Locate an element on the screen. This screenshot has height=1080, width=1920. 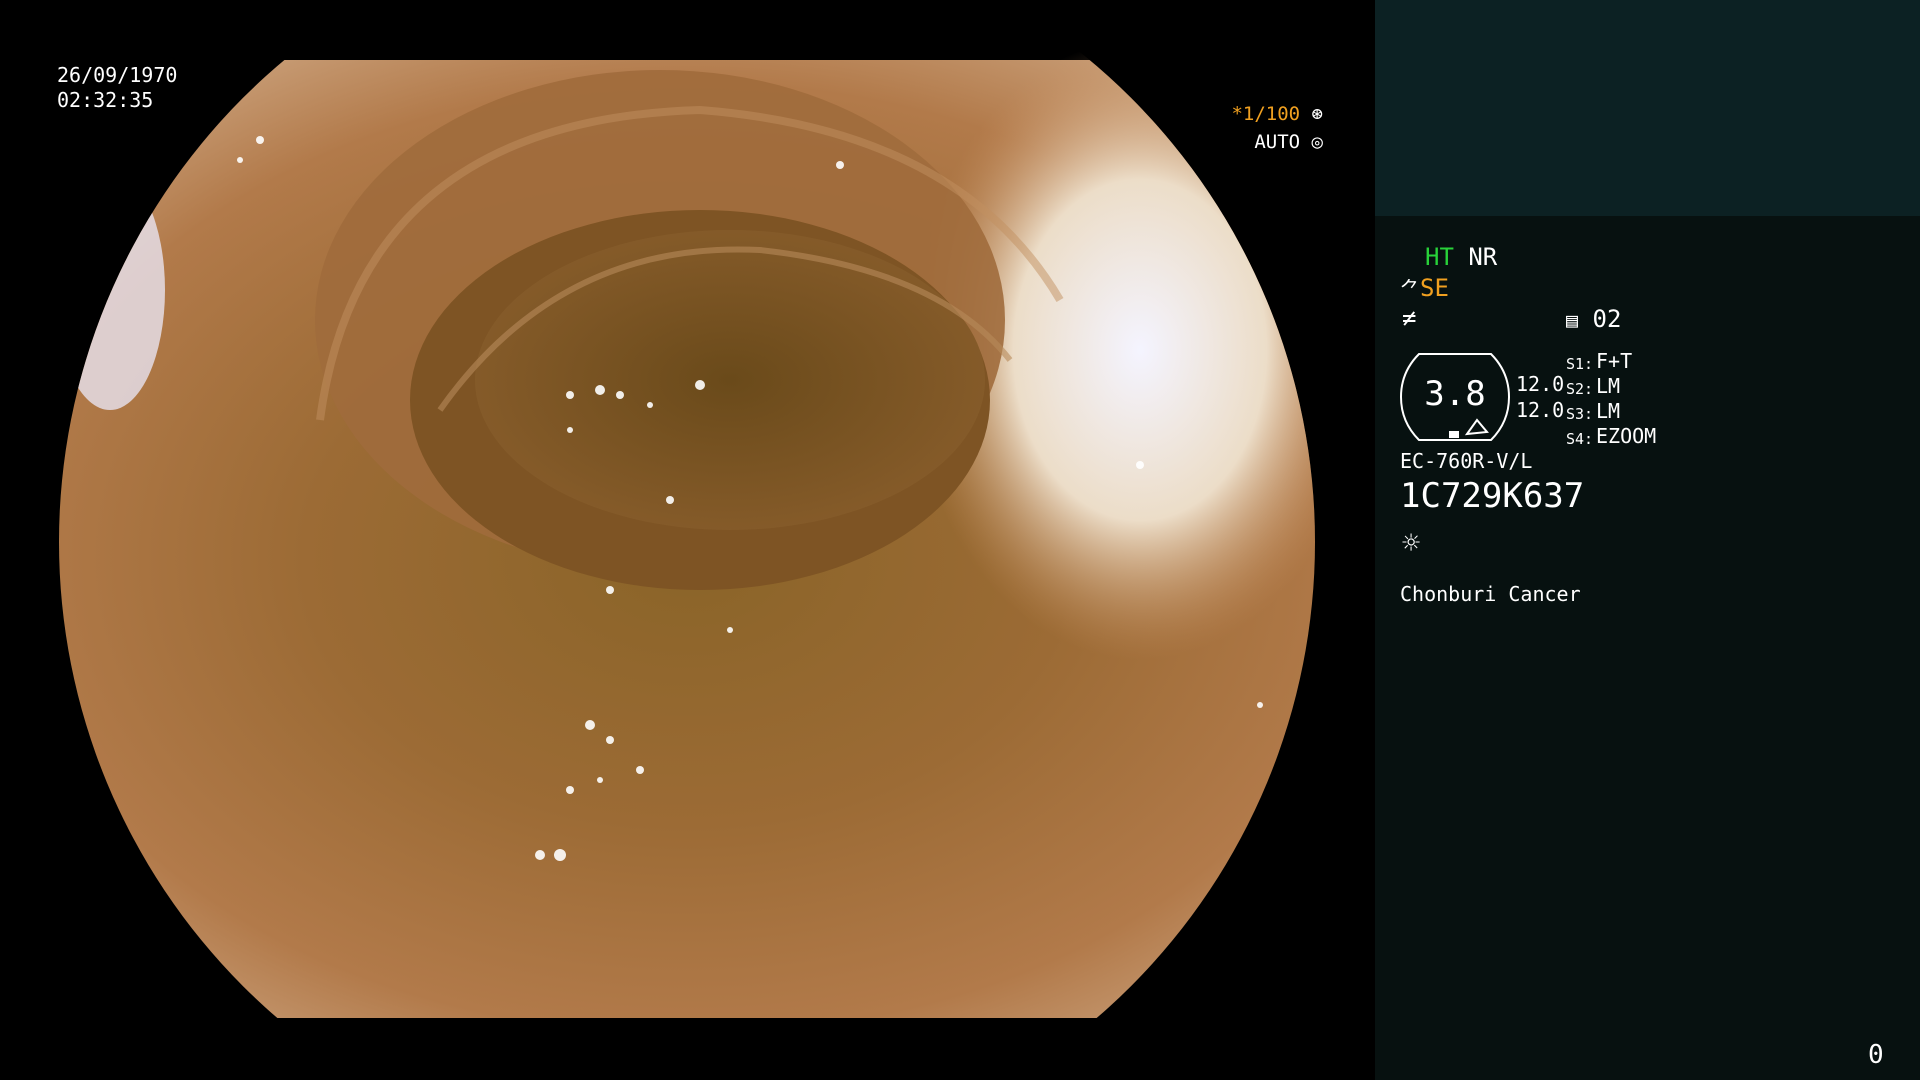
se-row: ⺈SE is located at coordinates (1424, 288).